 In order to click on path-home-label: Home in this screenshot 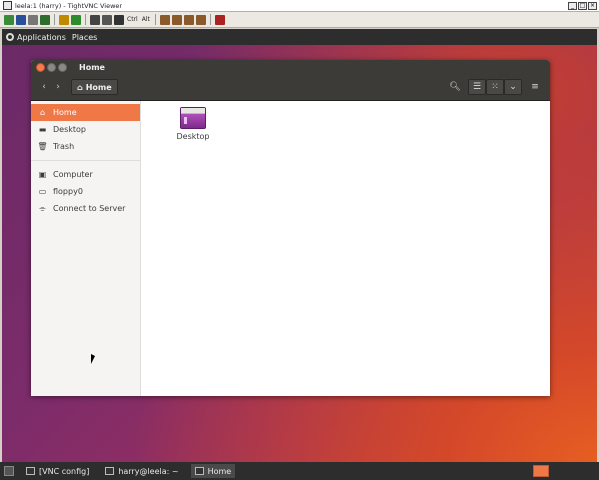, I will do `click(98, 87)`.